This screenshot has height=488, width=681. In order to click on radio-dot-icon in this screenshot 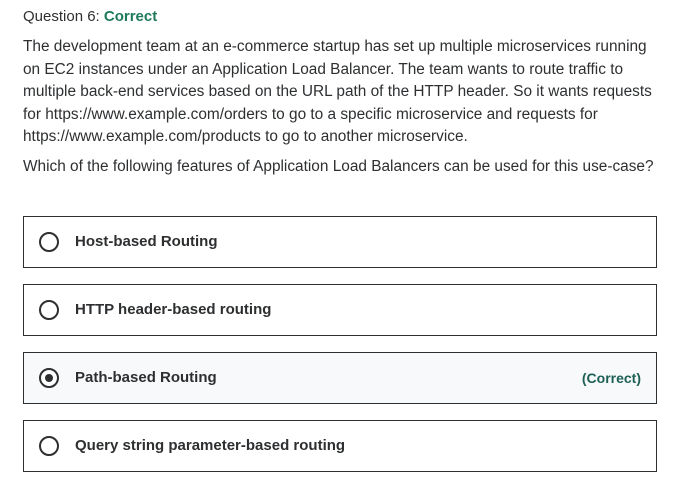, I will do `click(49, 378)`.